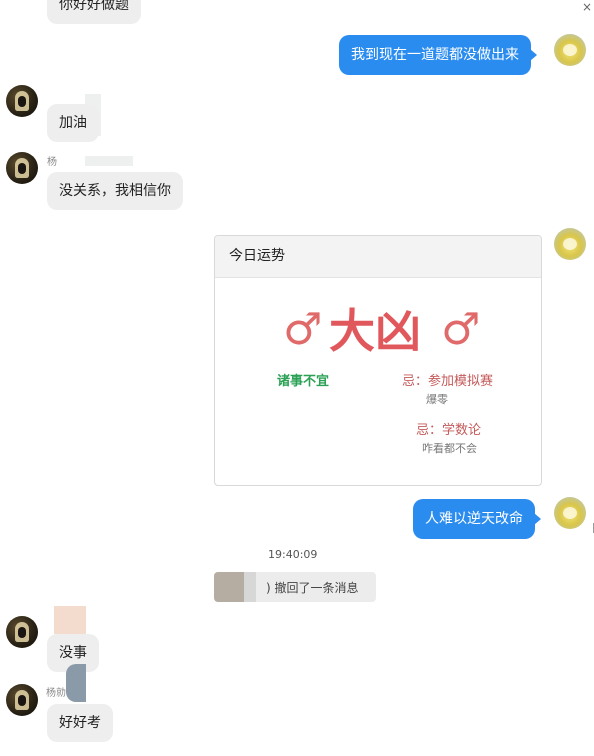 The width and height of the screenshot is (594, 756). What do you see at coordinates (73, 123) in the screenshot?
I see `message-bubble-incoming: 加油` at bounding box center [73, 123].